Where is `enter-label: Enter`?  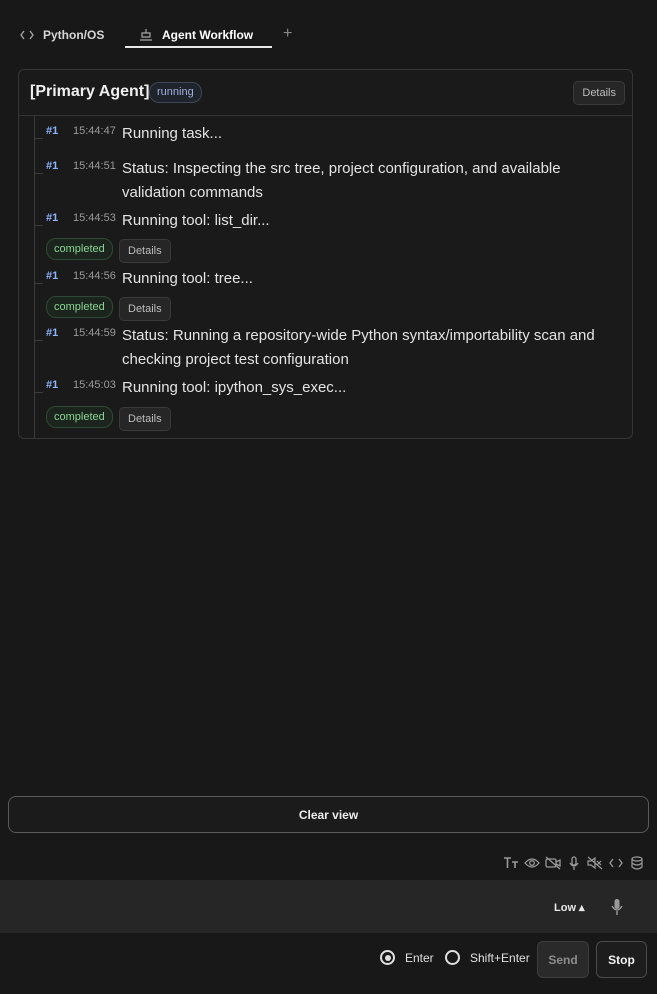 enter-label: Enter is located at coordinates (419, 958).